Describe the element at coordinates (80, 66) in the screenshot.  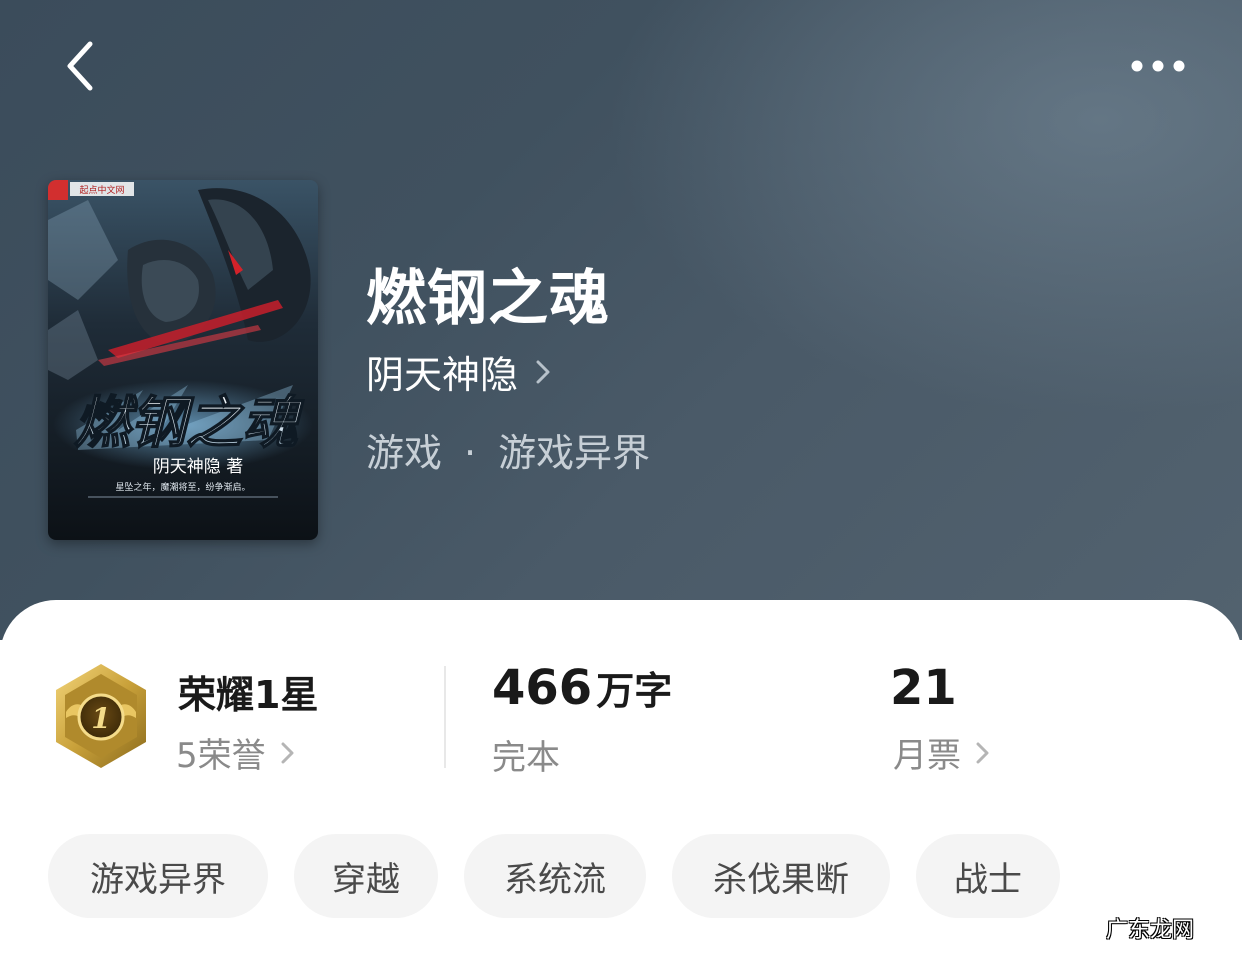
I see `chevron-left-icon` at that location.